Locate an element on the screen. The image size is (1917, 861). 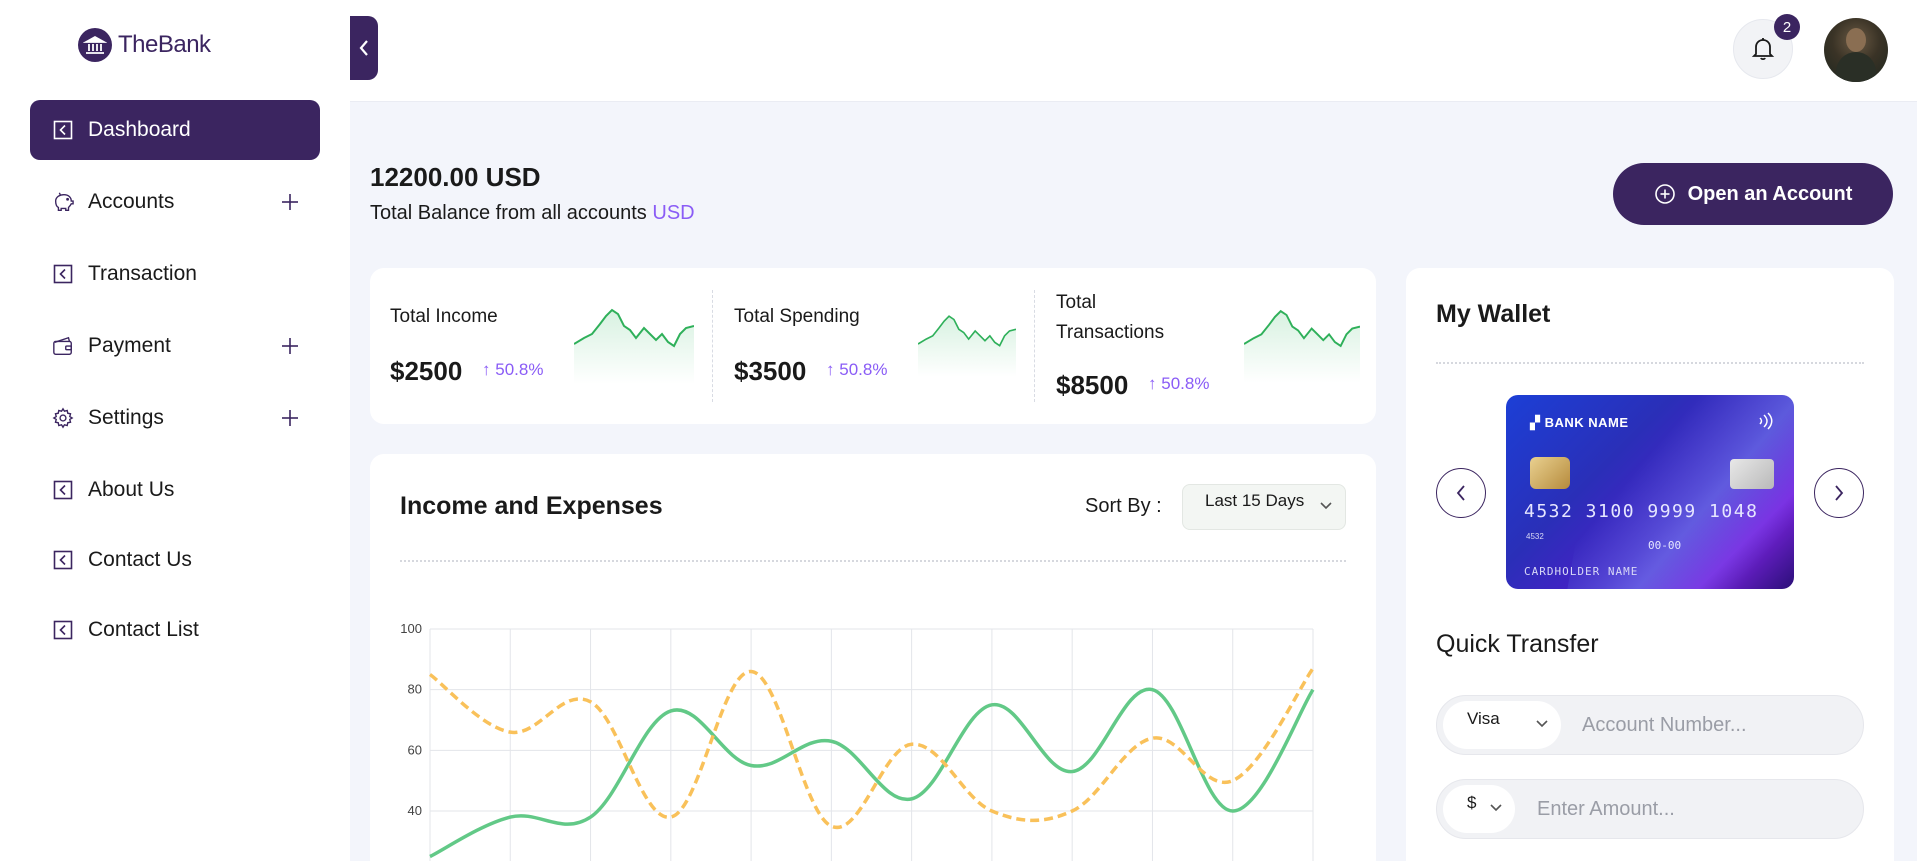
sidebar-item-accounts: Accounts is located at coordinates (175, 202).